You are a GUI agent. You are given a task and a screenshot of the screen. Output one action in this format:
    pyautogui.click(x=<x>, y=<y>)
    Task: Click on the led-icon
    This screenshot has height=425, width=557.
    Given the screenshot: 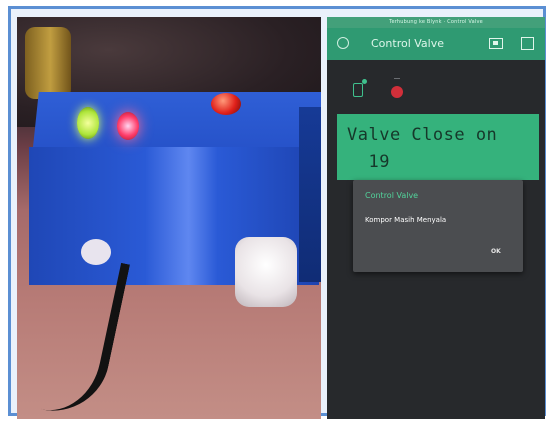 What is the action you would take?
    pyautogui.click(x=397, y=88)
    